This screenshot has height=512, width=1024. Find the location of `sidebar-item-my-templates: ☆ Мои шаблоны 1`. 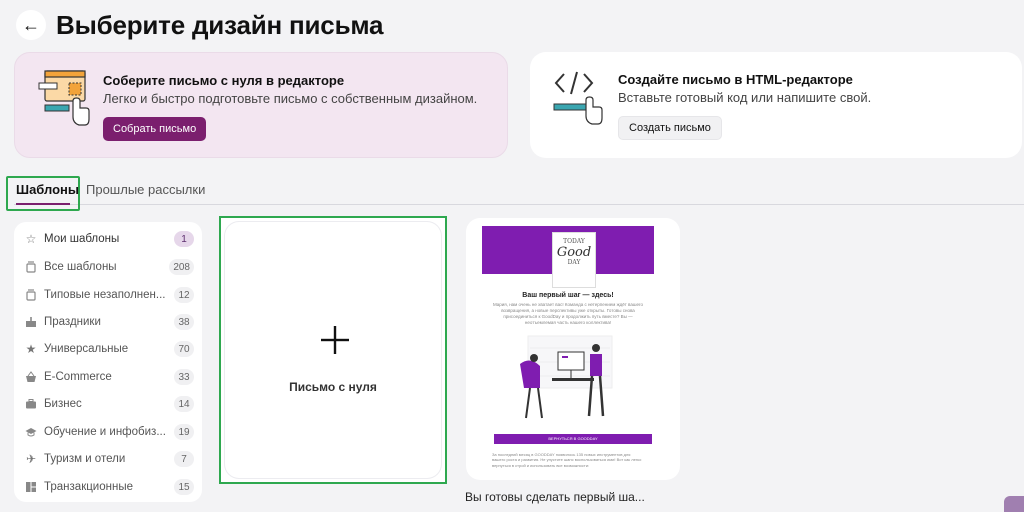

sidebar-item-my-templates: ☆ Мои шаблоны 1 is located at coordinates (109, 239).